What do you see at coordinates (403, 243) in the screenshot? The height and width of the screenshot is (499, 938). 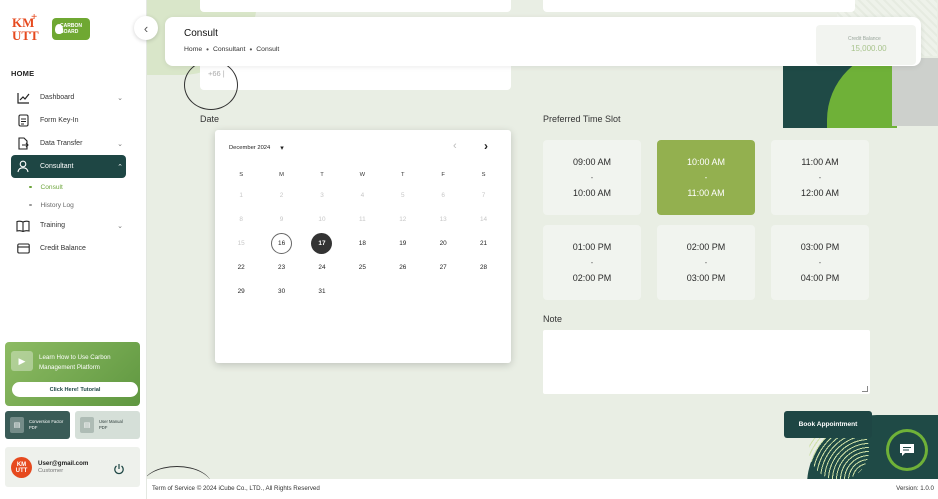 I see `calendar-day: 19` at bounding box center [403, 243].